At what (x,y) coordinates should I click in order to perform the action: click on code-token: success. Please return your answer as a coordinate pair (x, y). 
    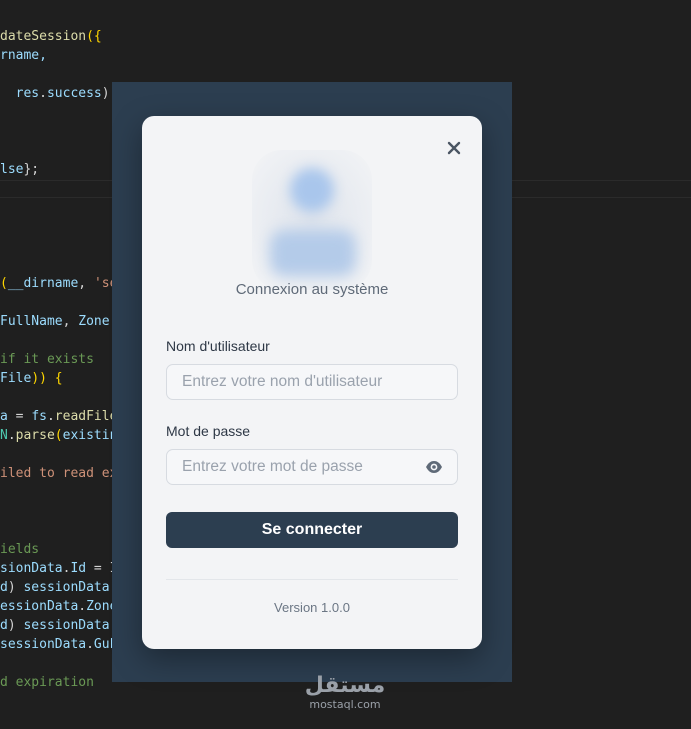
    Looking at the image, I should click on (74, 93).